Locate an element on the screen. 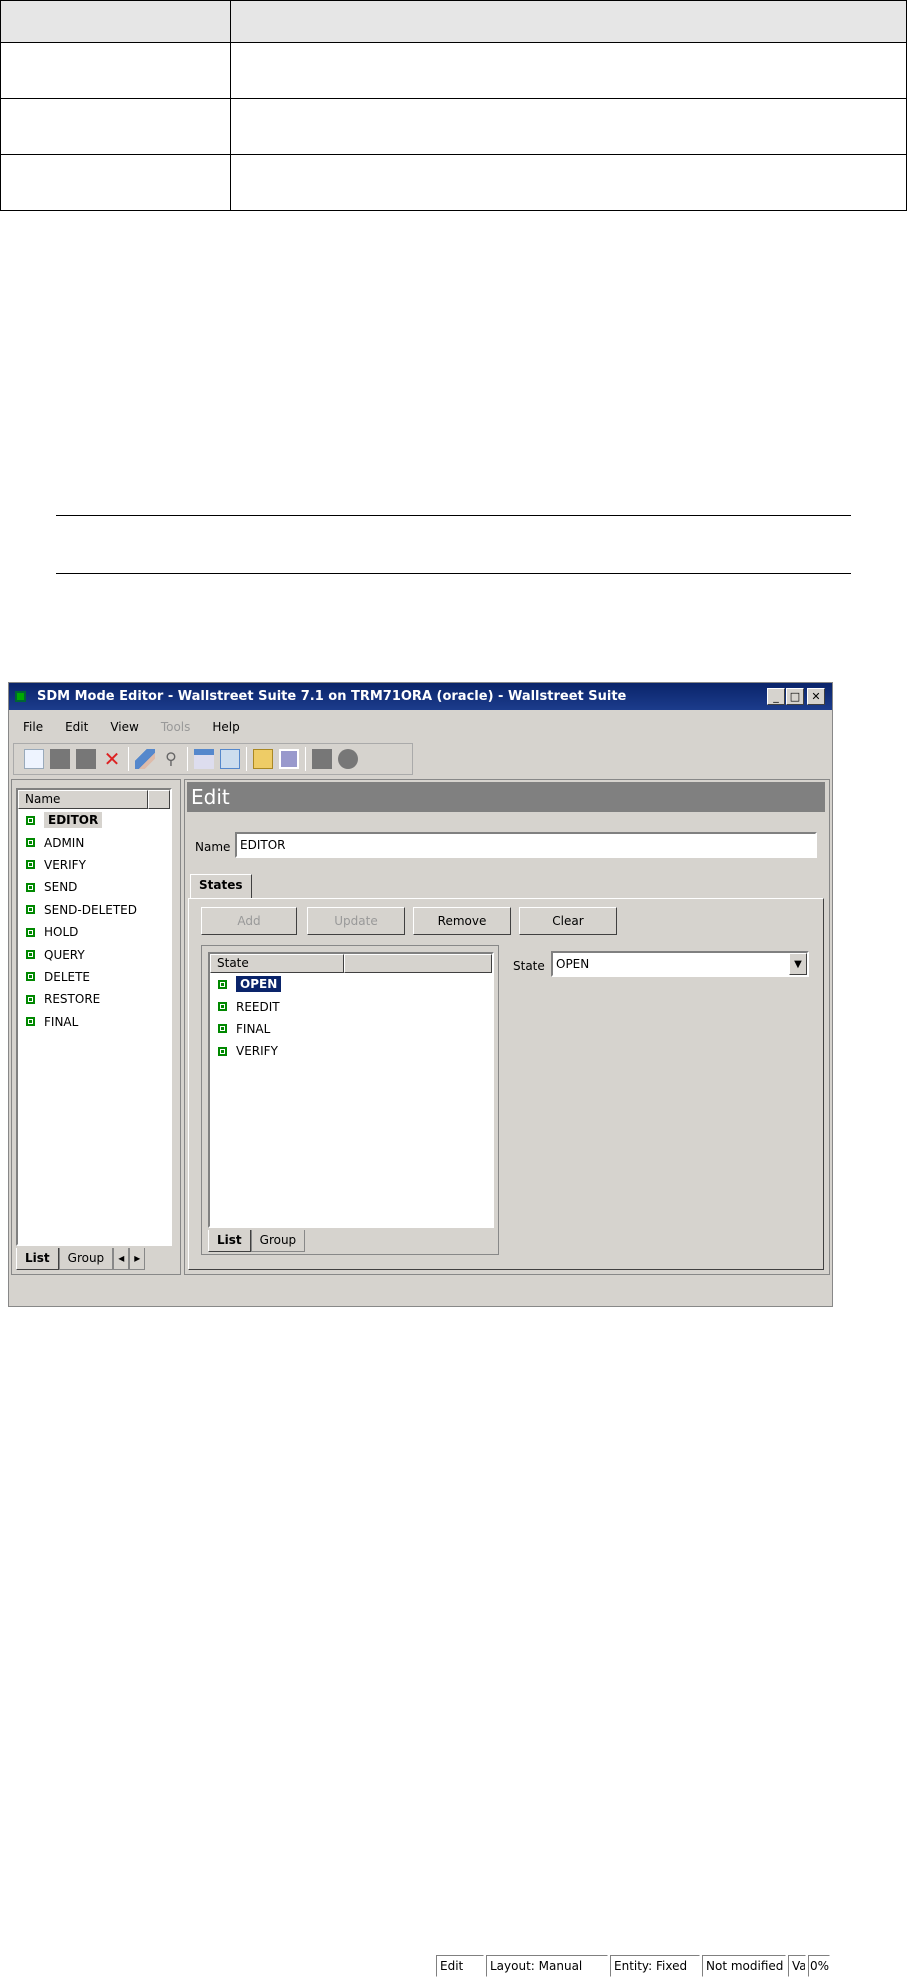 This screenshot has height=1977, width=909. chevron-down-icon: ▼ is located at coordinates (798, 964).